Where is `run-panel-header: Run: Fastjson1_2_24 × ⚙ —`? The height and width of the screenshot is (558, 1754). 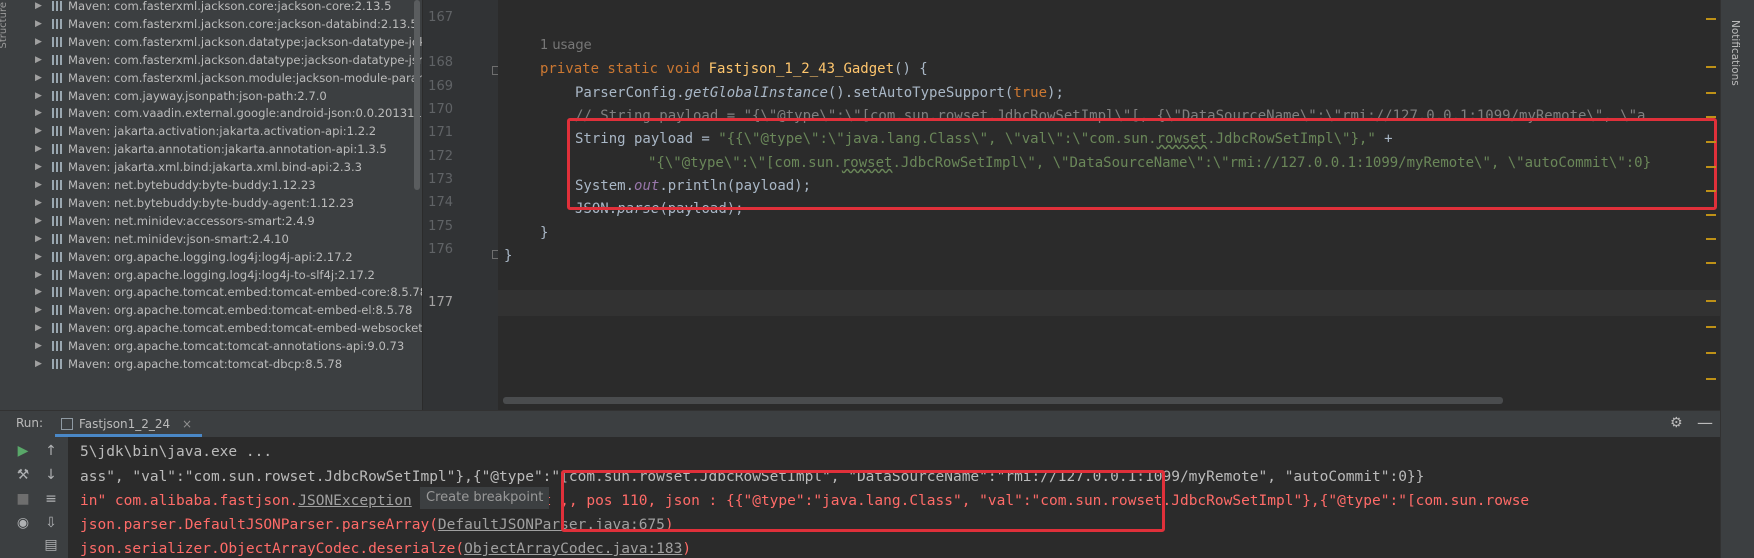 run-panel-header: Run: Fastjson1_2_24 × ⚙ — is located at coordinates (860, 423).